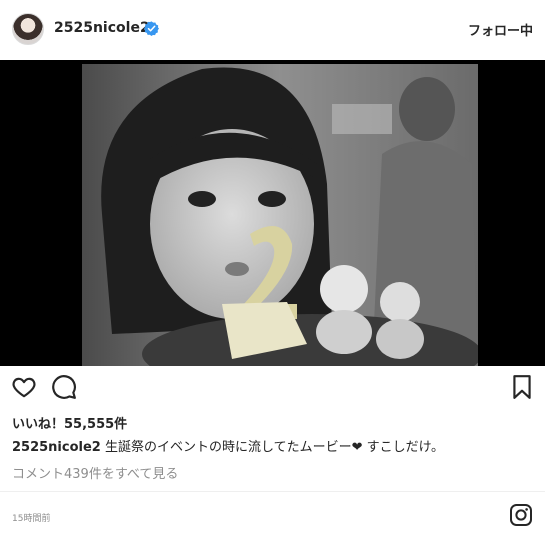 The width and height of the screenshot is (545, 536). What do you see at coordinates (521, 515) in the screenshot?
I see `instagram-logo-icon` at bounding box center [521, 515].